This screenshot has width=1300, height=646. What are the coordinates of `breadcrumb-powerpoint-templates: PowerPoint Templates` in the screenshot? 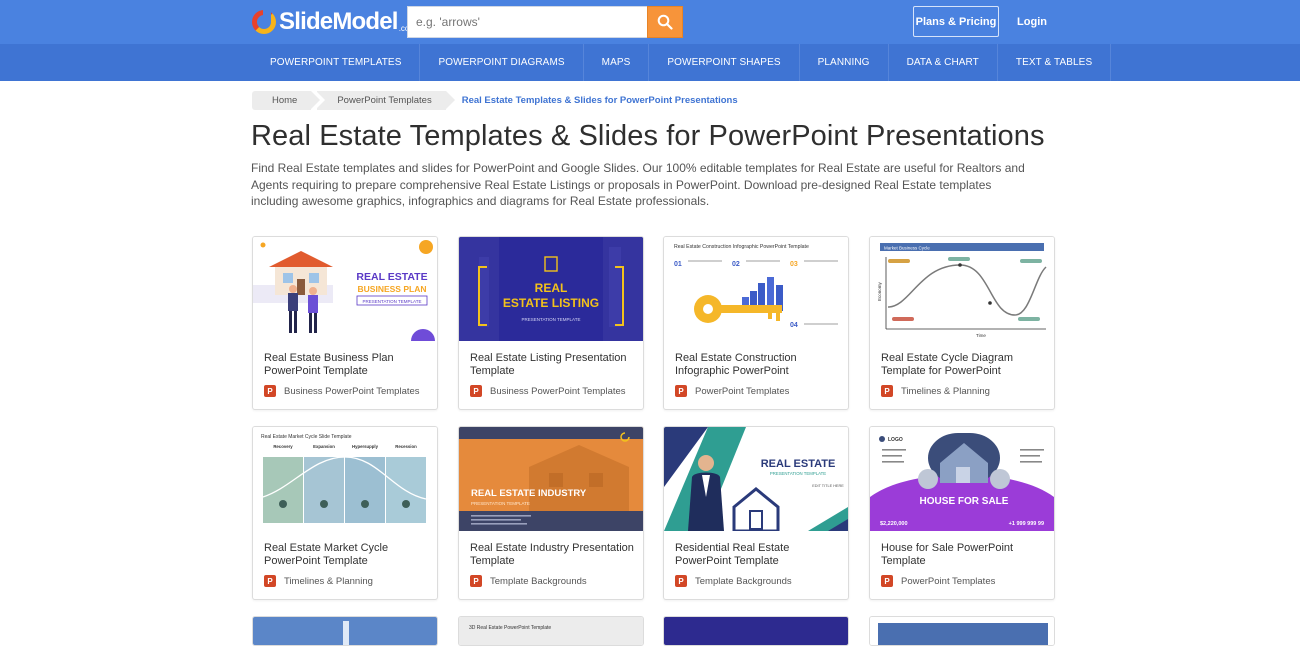 It's located at (386, 100).